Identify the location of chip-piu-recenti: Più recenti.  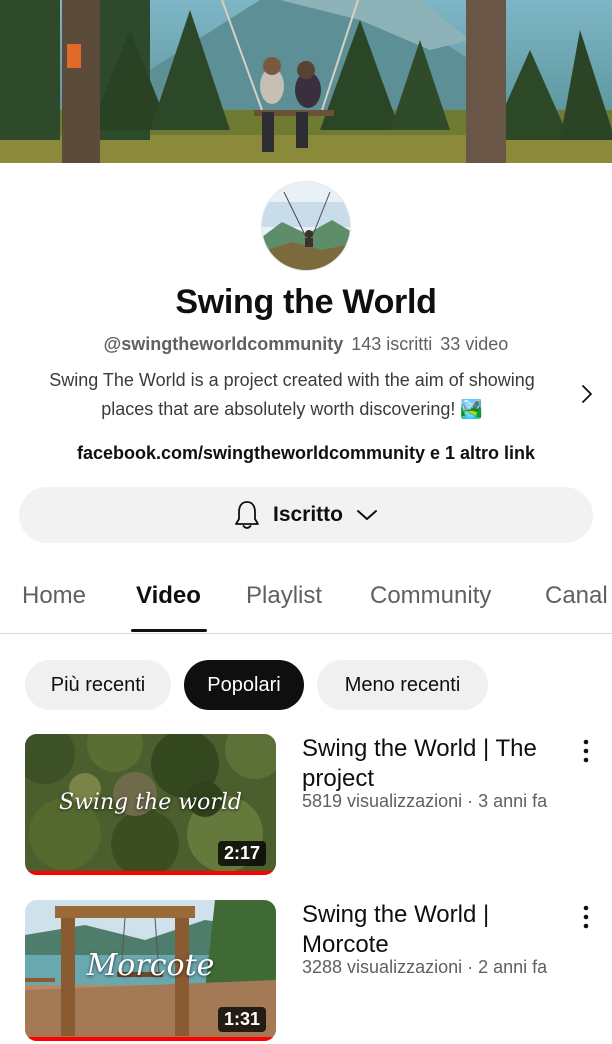
(98, 685).